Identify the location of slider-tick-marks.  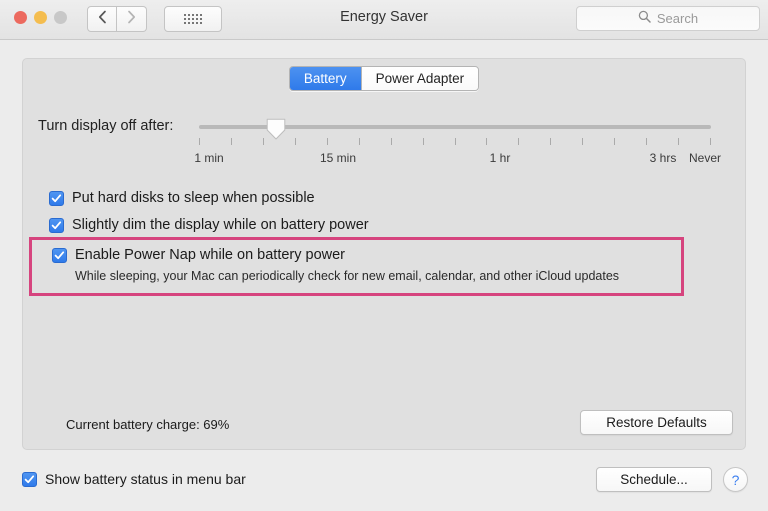
(455, 141).